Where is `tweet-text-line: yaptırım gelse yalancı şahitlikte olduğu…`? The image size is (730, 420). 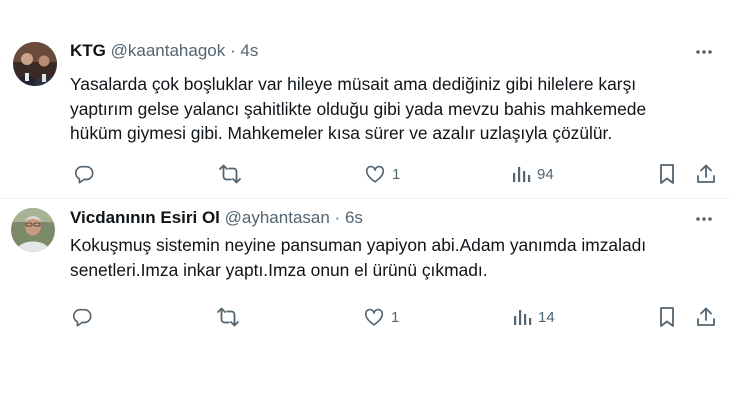
tweet-text-line: yaptırım gelse yalancı şahitlikte olduğu… is located at coordinates (358, 108).